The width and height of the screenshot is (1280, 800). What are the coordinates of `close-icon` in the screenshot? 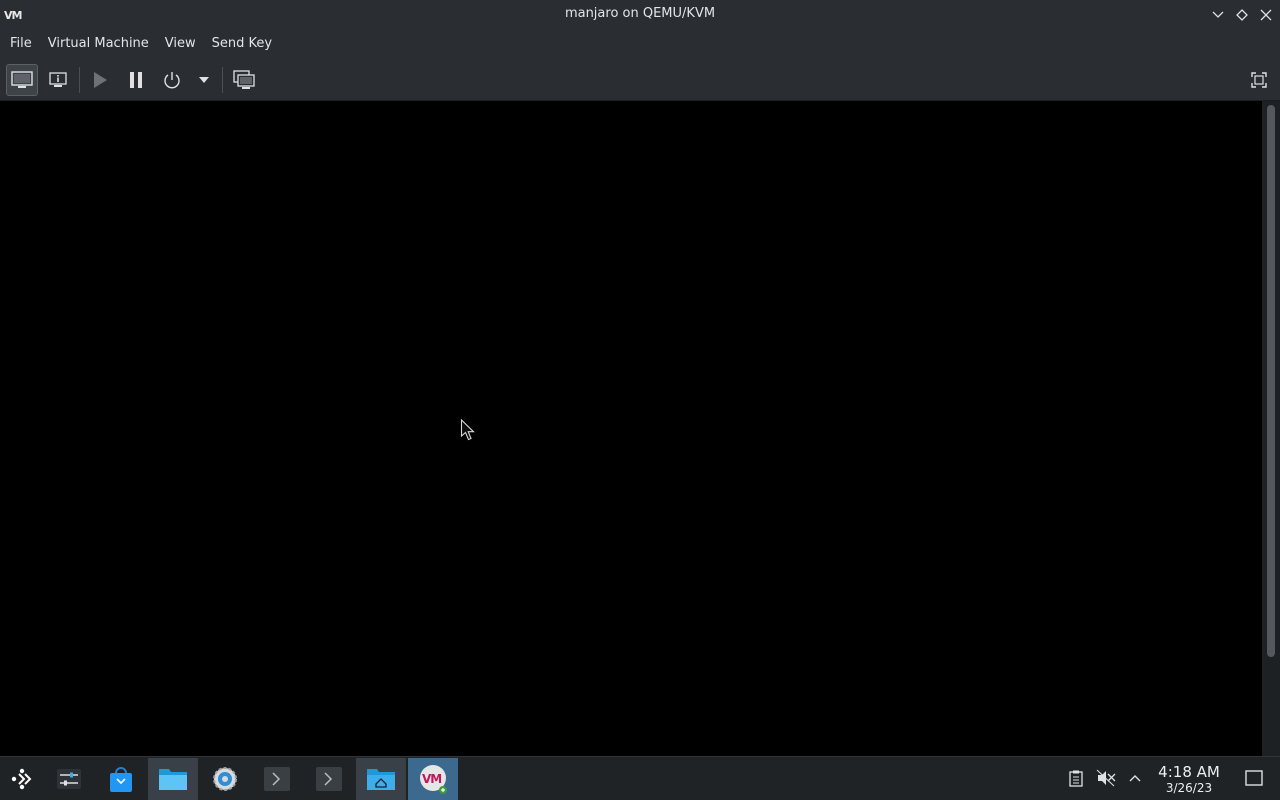 It's located at (1266, 15).